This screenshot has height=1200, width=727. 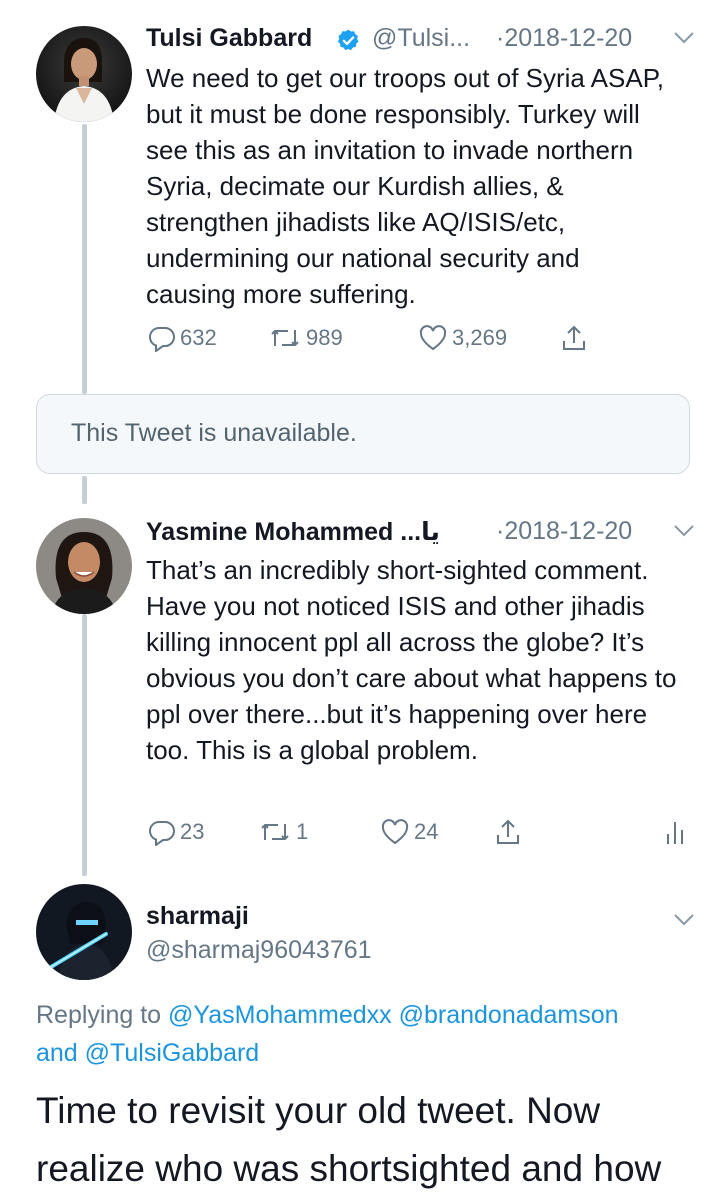 I want to click on reply-count: 632, so click(x=198, y=337).